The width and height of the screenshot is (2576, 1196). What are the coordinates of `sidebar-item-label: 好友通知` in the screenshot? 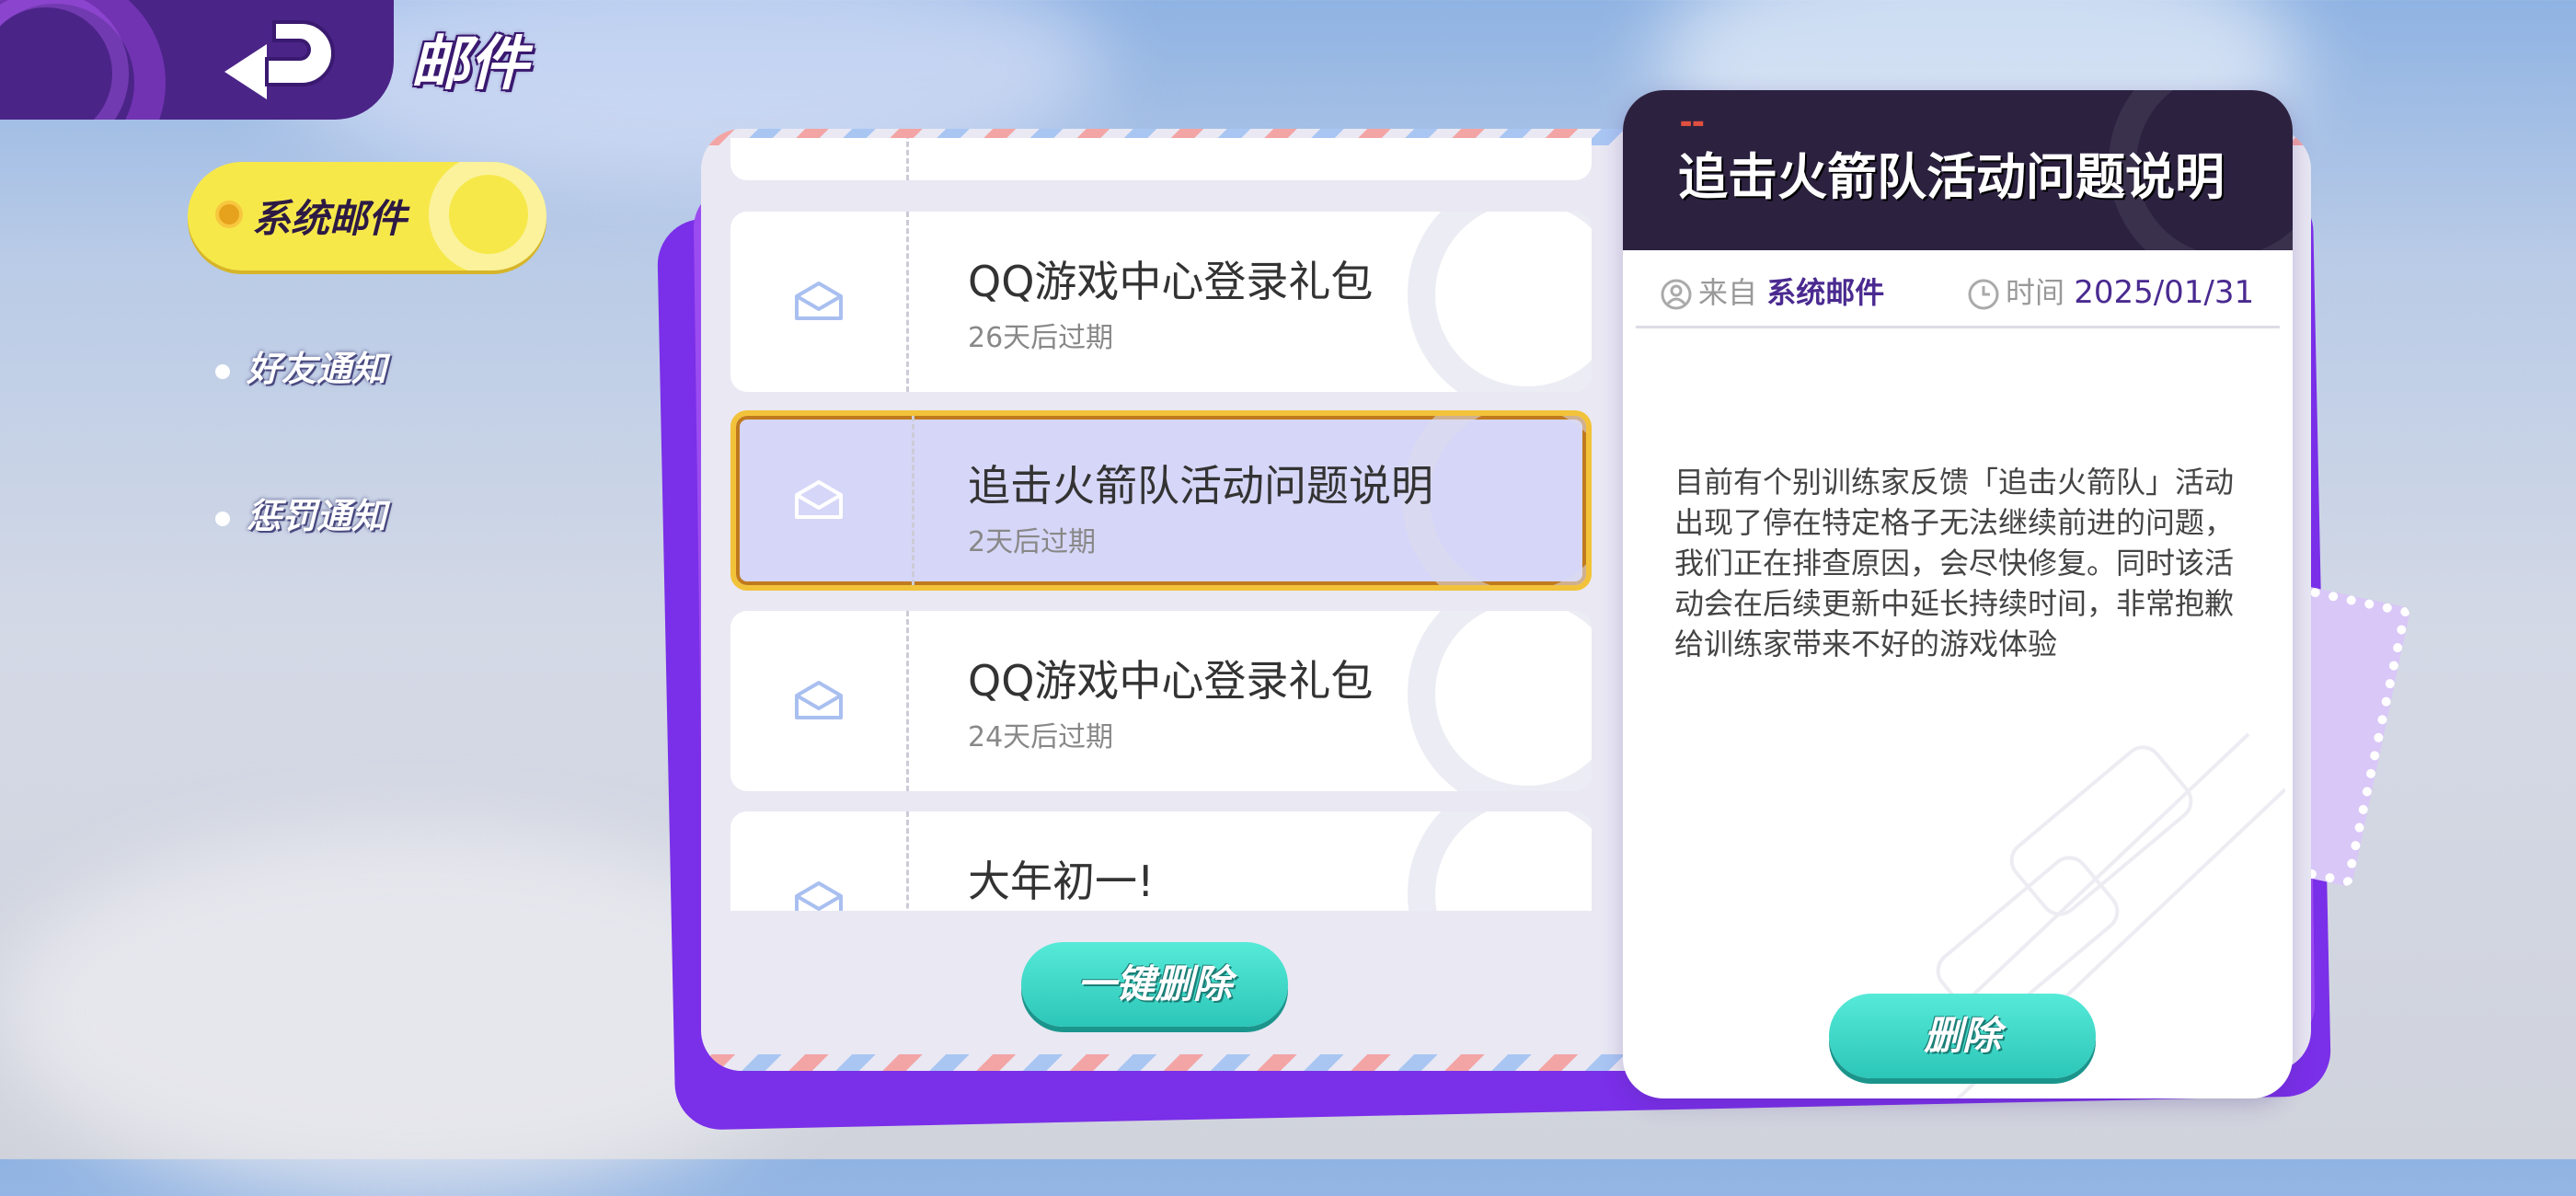 It's located at (317, 369).